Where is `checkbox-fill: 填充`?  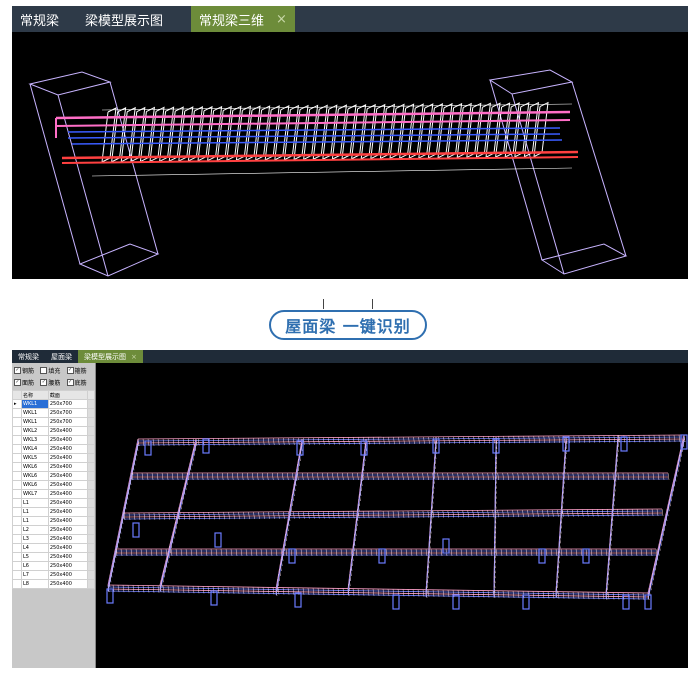 checkbox-fill: 填充 is located at coordinates (53, 370).